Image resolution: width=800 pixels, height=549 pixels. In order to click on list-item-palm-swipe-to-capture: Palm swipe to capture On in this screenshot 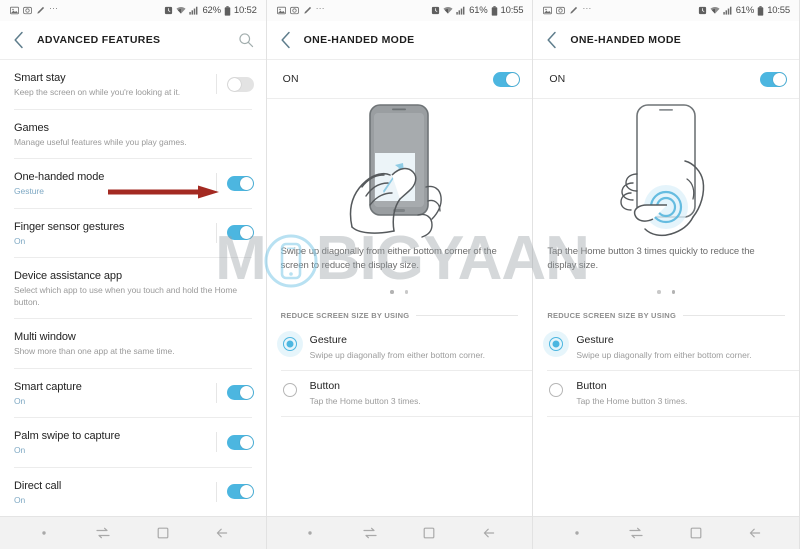, I will do `click(133, 442)`.